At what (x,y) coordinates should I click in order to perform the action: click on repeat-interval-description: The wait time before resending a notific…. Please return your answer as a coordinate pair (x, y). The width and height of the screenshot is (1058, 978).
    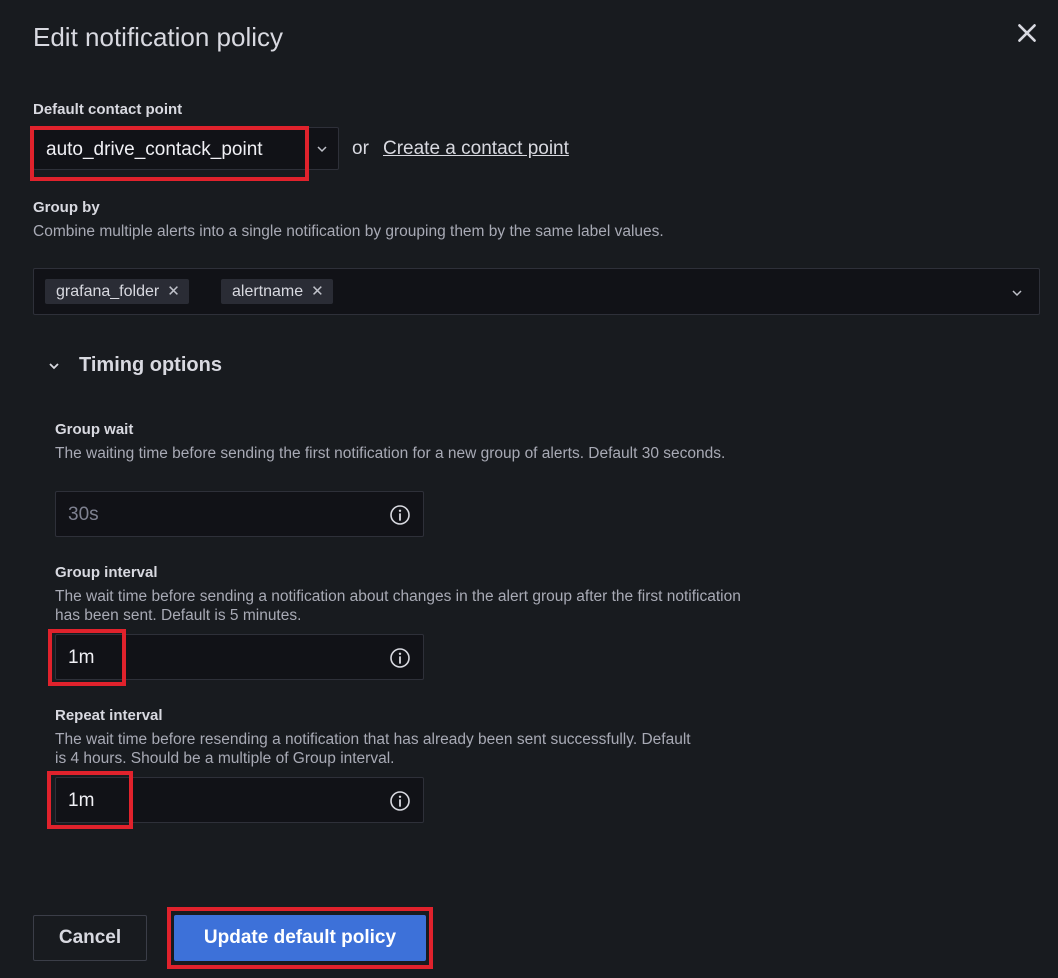
    Looking at the image, I should click on (373, 749).